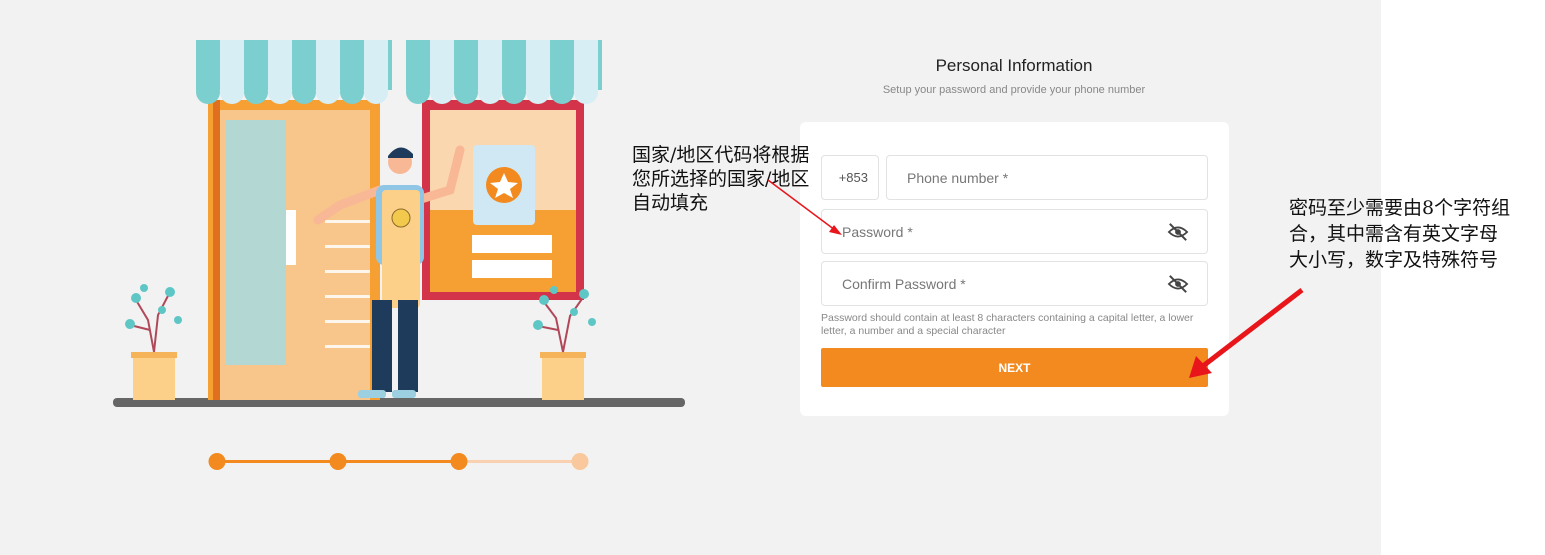 Image resolution: width=1545 pixels, height=555 pixels. What do you see at coordinates (338, 461) in the screenshot?
I see `step-2-dot` at bounding box center [338, 461].